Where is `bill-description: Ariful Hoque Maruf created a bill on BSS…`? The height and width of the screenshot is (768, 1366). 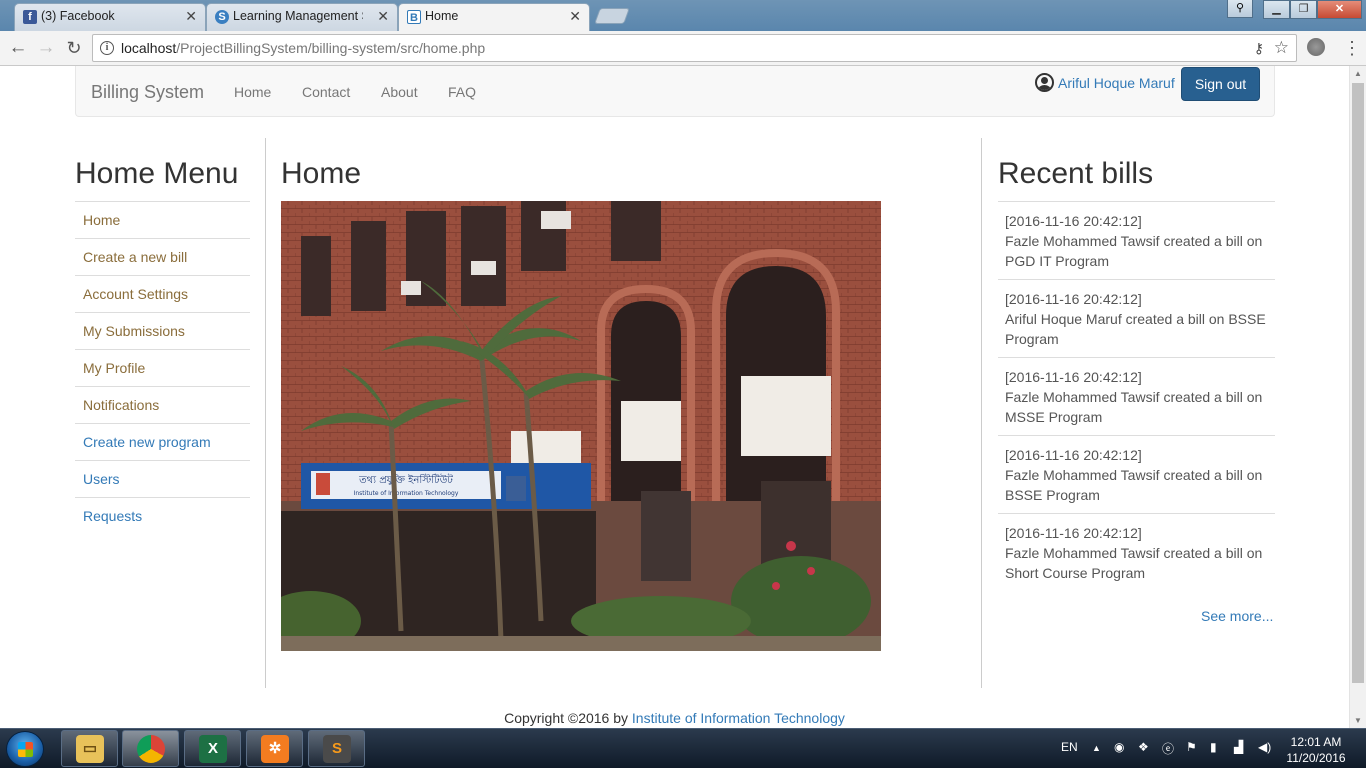 bill-description: Ariful Hoque Maruf created a bill on BSS… is located at coordinates (1135, 329).